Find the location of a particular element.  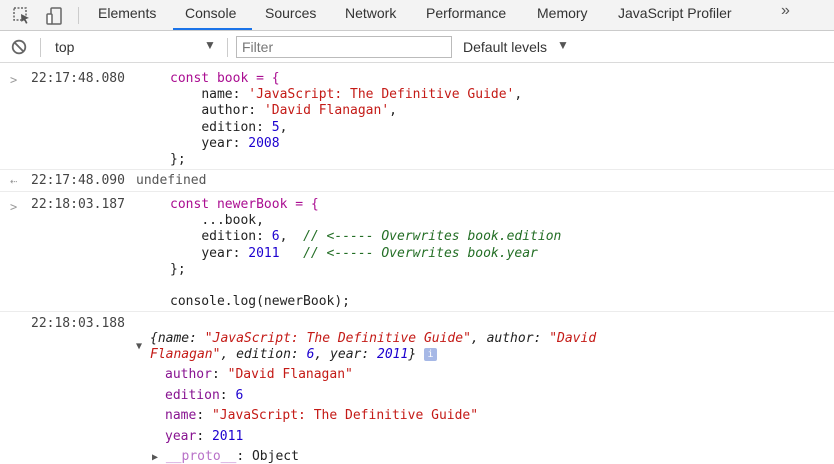

tab-performance: Performance is located at coordinates (466, 15).